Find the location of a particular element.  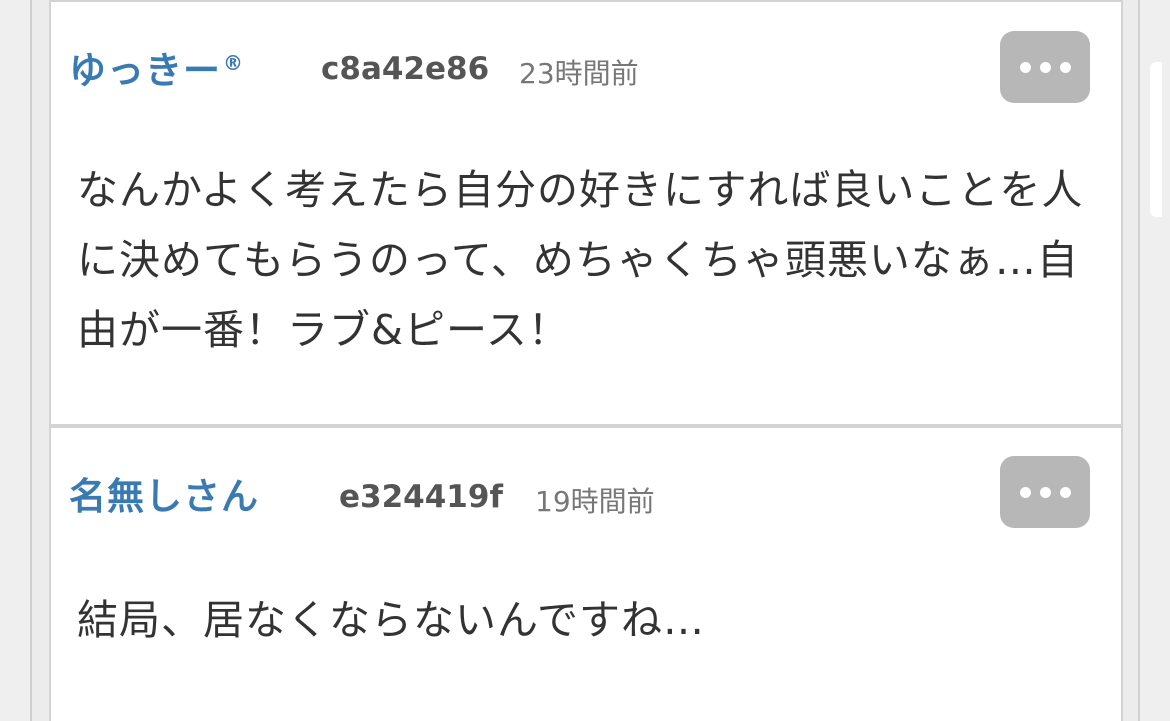

comment-timestamp: 19時間前 is located at coordinates (595, 501).